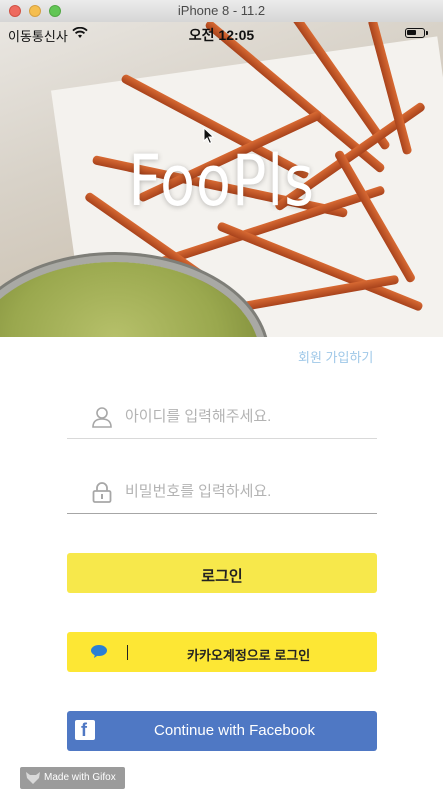 This screenshot has height=809, width=443. I want to click on watermark-label: Made with Gifox, so click(80, 777).